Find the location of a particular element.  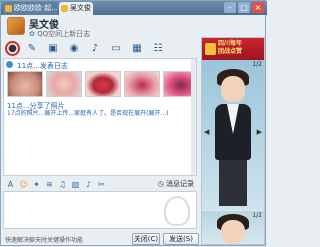

history-icon: ◷ is located at coordinates (160, 184).